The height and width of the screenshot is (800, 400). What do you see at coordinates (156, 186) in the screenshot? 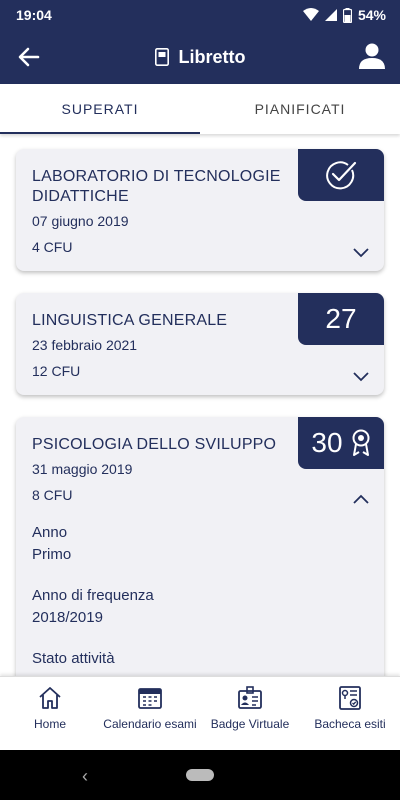
I see `exam-name: LABORATORIO DI TECNOLOGIE DIDATTICHE` at bounding box center [156, 186].